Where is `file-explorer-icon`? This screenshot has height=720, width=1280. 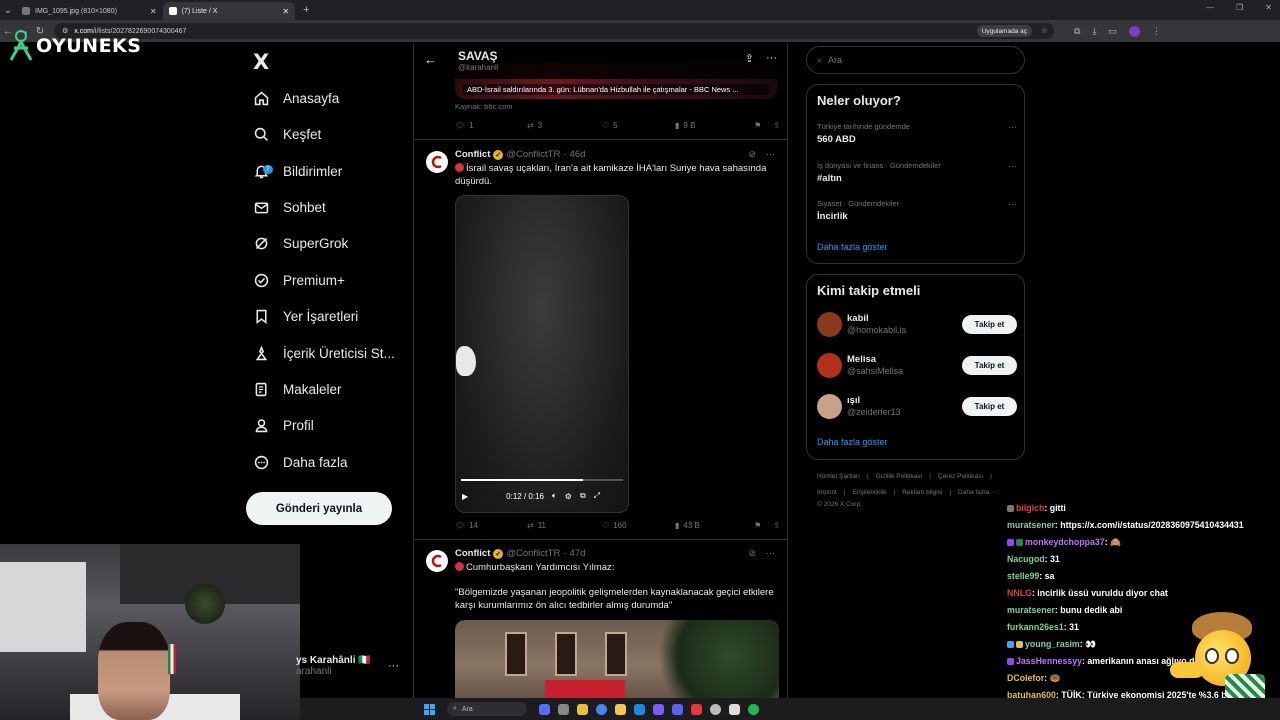 file-explorer-icon is located at coordinates (582, 709).